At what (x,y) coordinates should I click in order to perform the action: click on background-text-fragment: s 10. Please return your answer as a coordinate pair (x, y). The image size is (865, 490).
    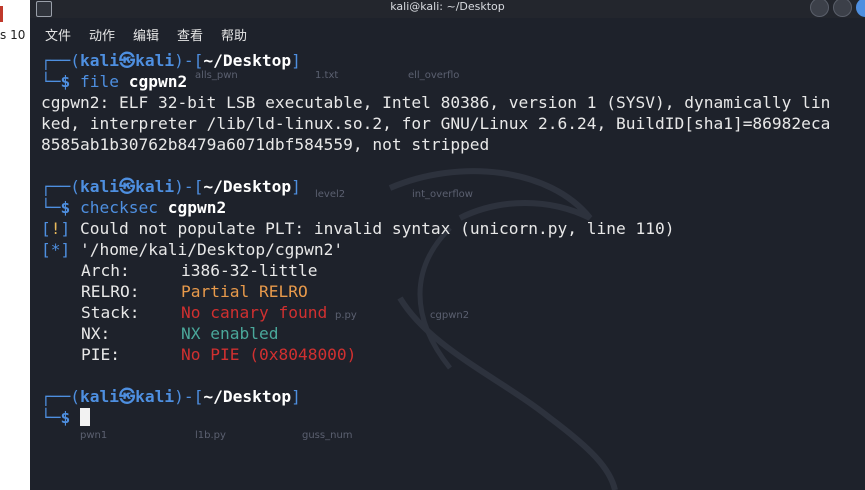
    Looking at the image, I should click on (13, 35).